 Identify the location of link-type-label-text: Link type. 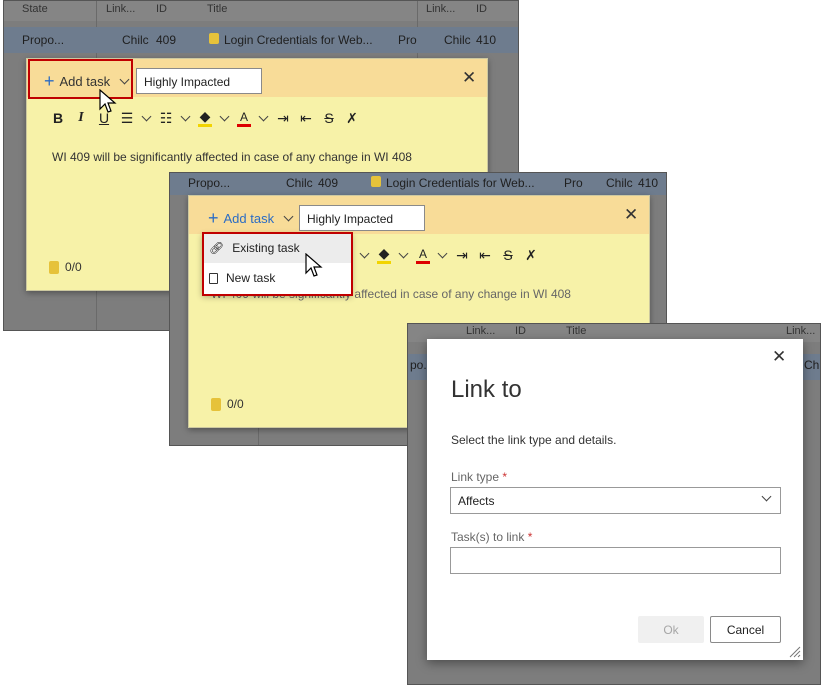
(475, 477).